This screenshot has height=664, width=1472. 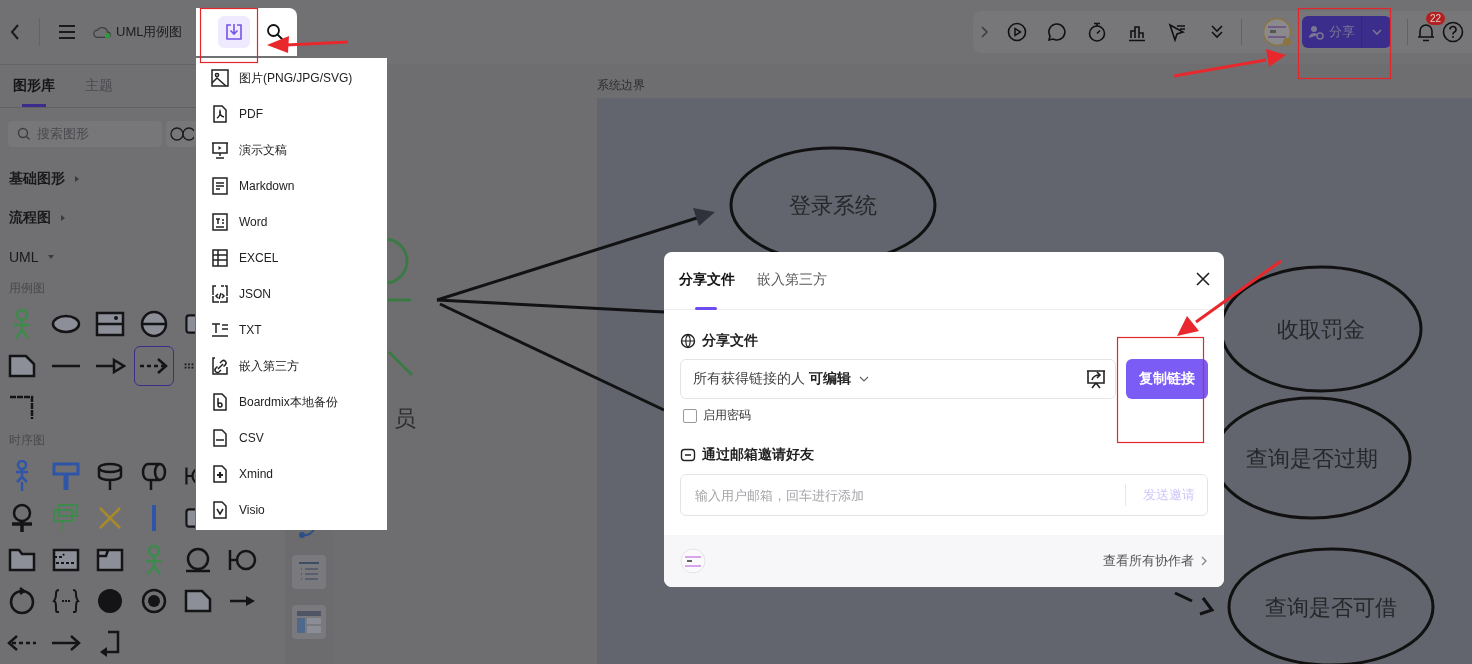 What do you see at coordinates (688, 455) in the screenshot?
I see `mail-icon` at bounding box center [688, 455].